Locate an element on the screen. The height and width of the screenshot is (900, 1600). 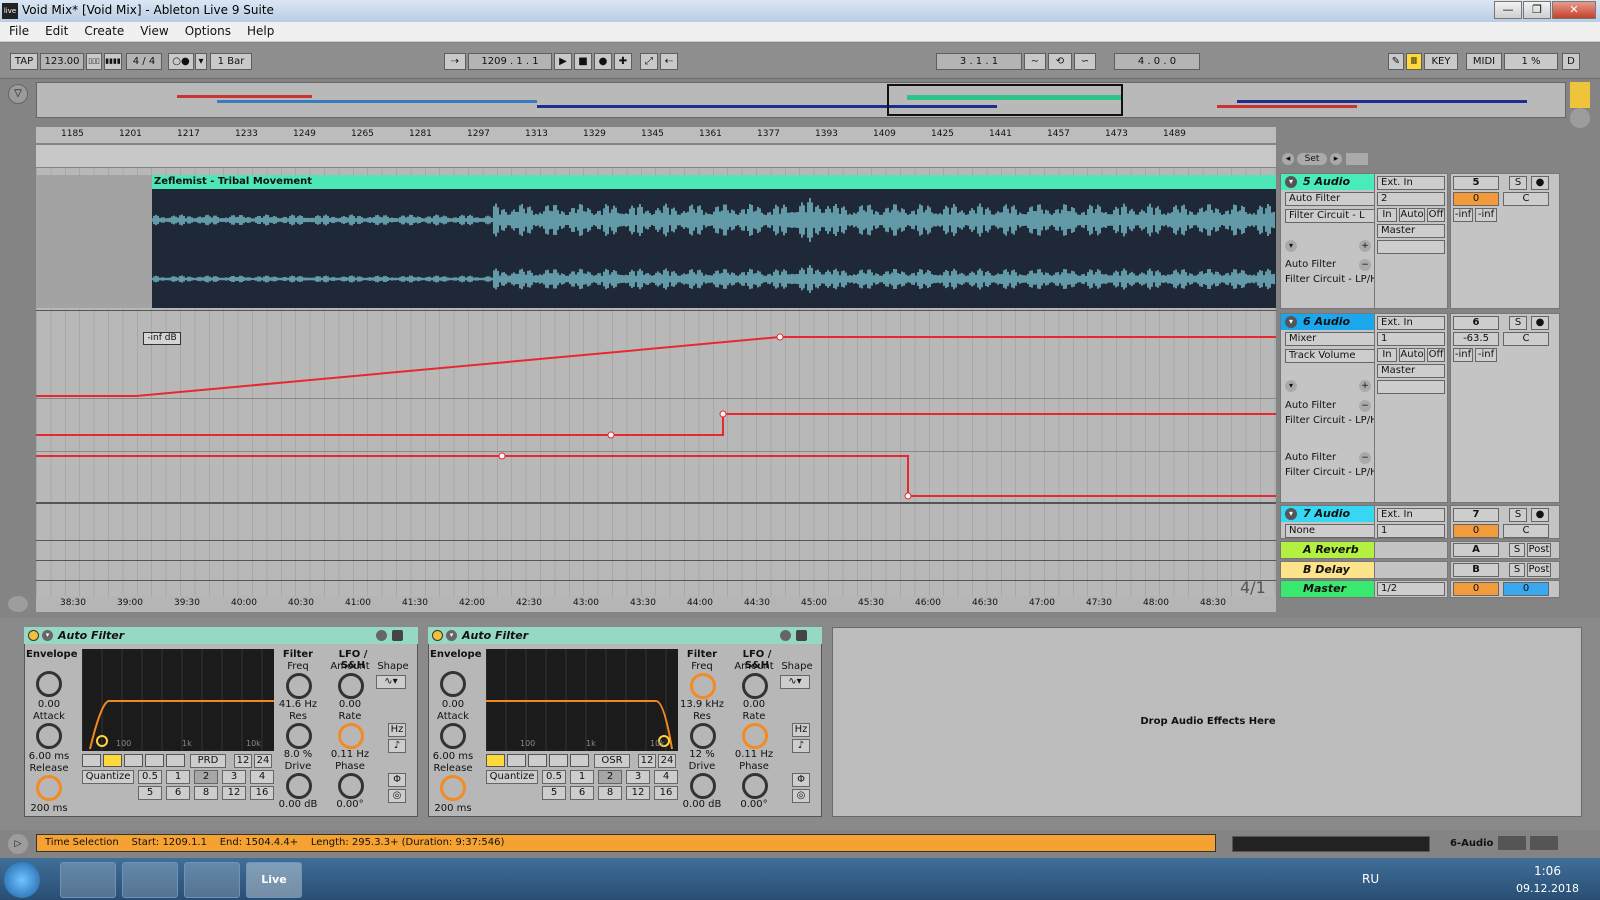
draw-mode-icon: ✎ is located at coordinates (1396, 61).